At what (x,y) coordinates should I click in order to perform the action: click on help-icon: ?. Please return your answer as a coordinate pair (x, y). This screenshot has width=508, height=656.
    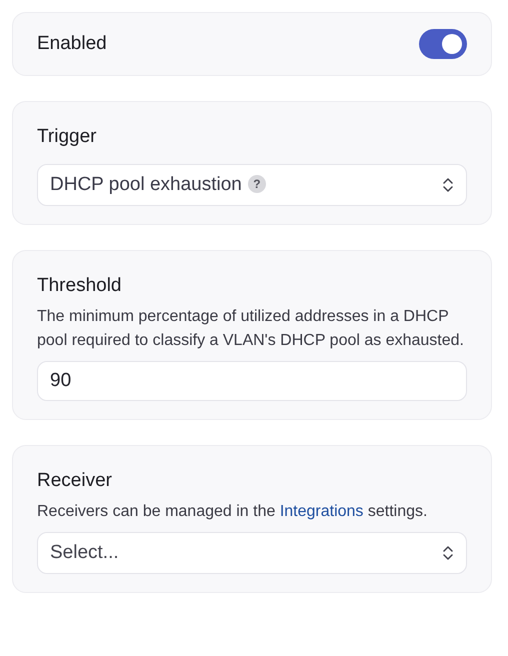
    Looking at the image, I should click on (257, 184).